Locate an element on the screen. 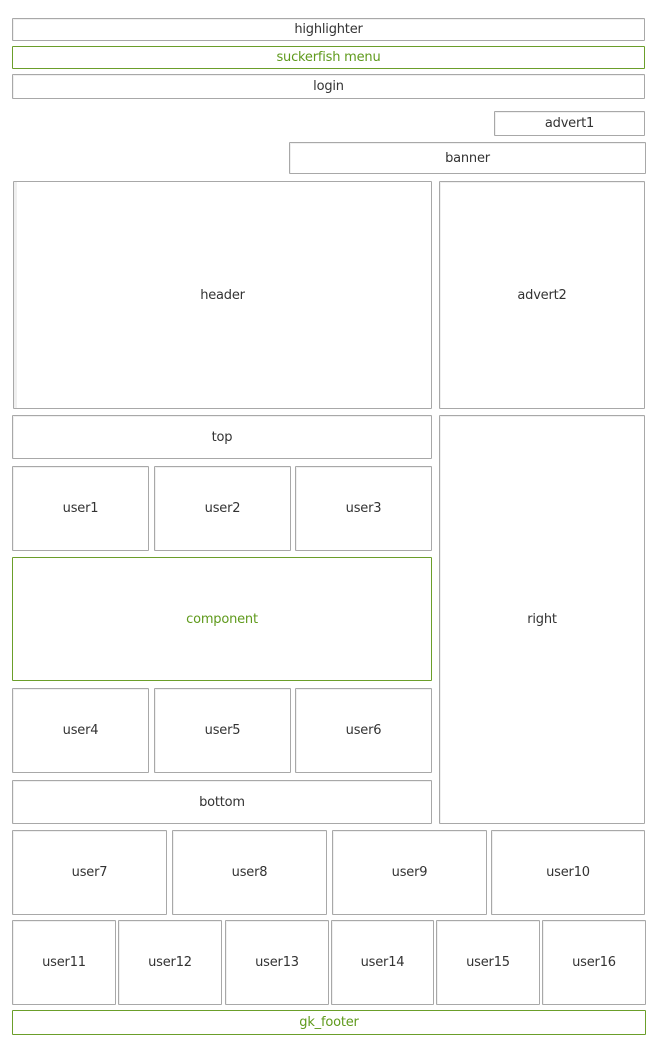  position-label: user6 is located at coordinates (363, 730).